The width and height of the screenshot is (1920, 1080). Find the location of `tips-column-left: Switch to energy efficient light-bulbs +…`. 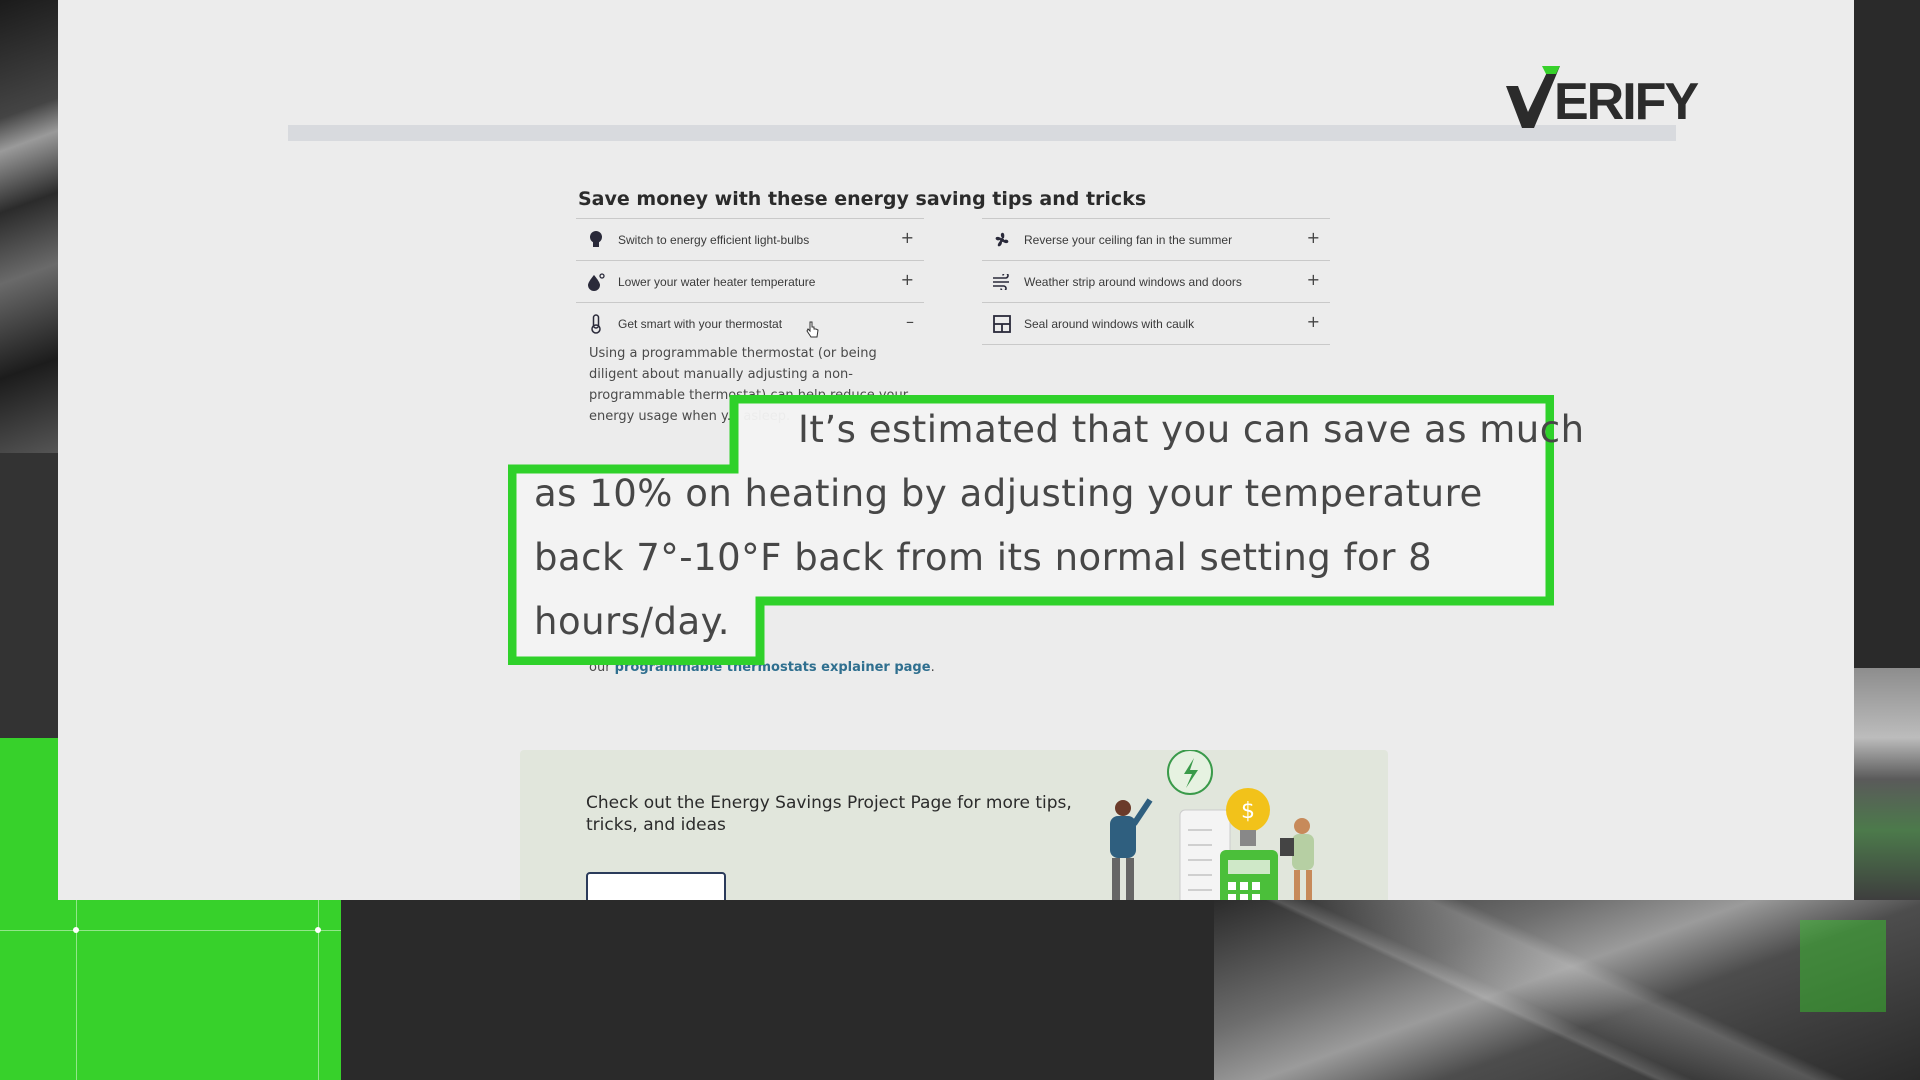

tips-column-left: Switch to energy efficient light-bulbs +… is located at coordinates (750, 281).